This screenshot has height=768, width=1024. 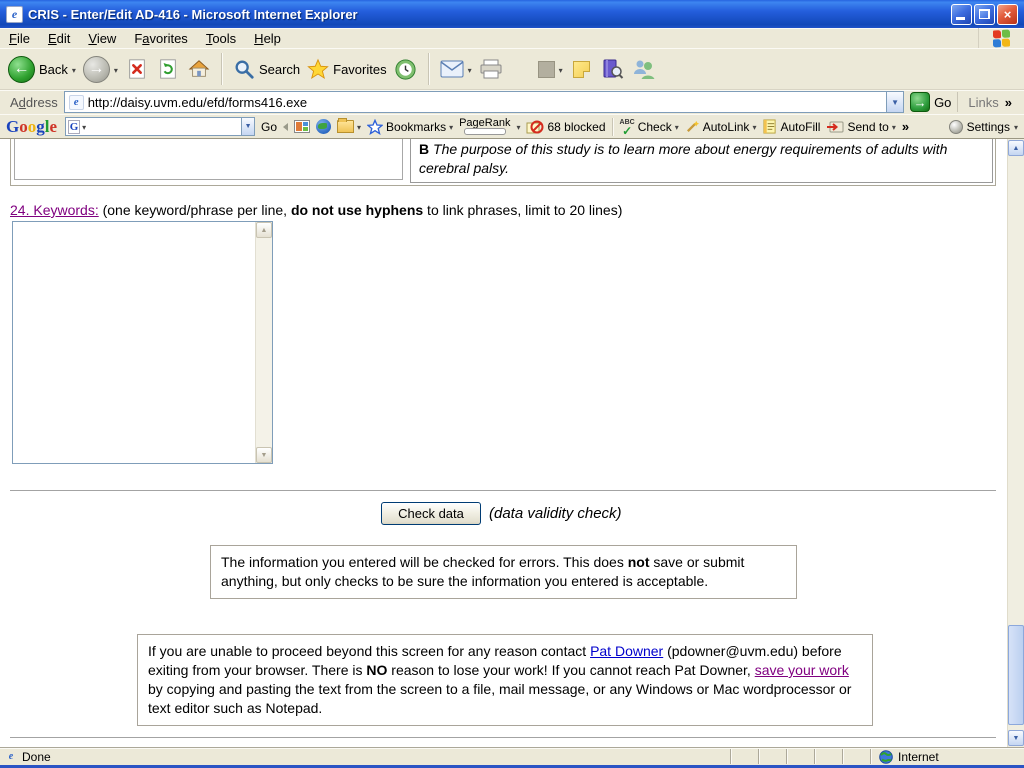 I want to click on search-button: Search, so click(x=266, y=69).